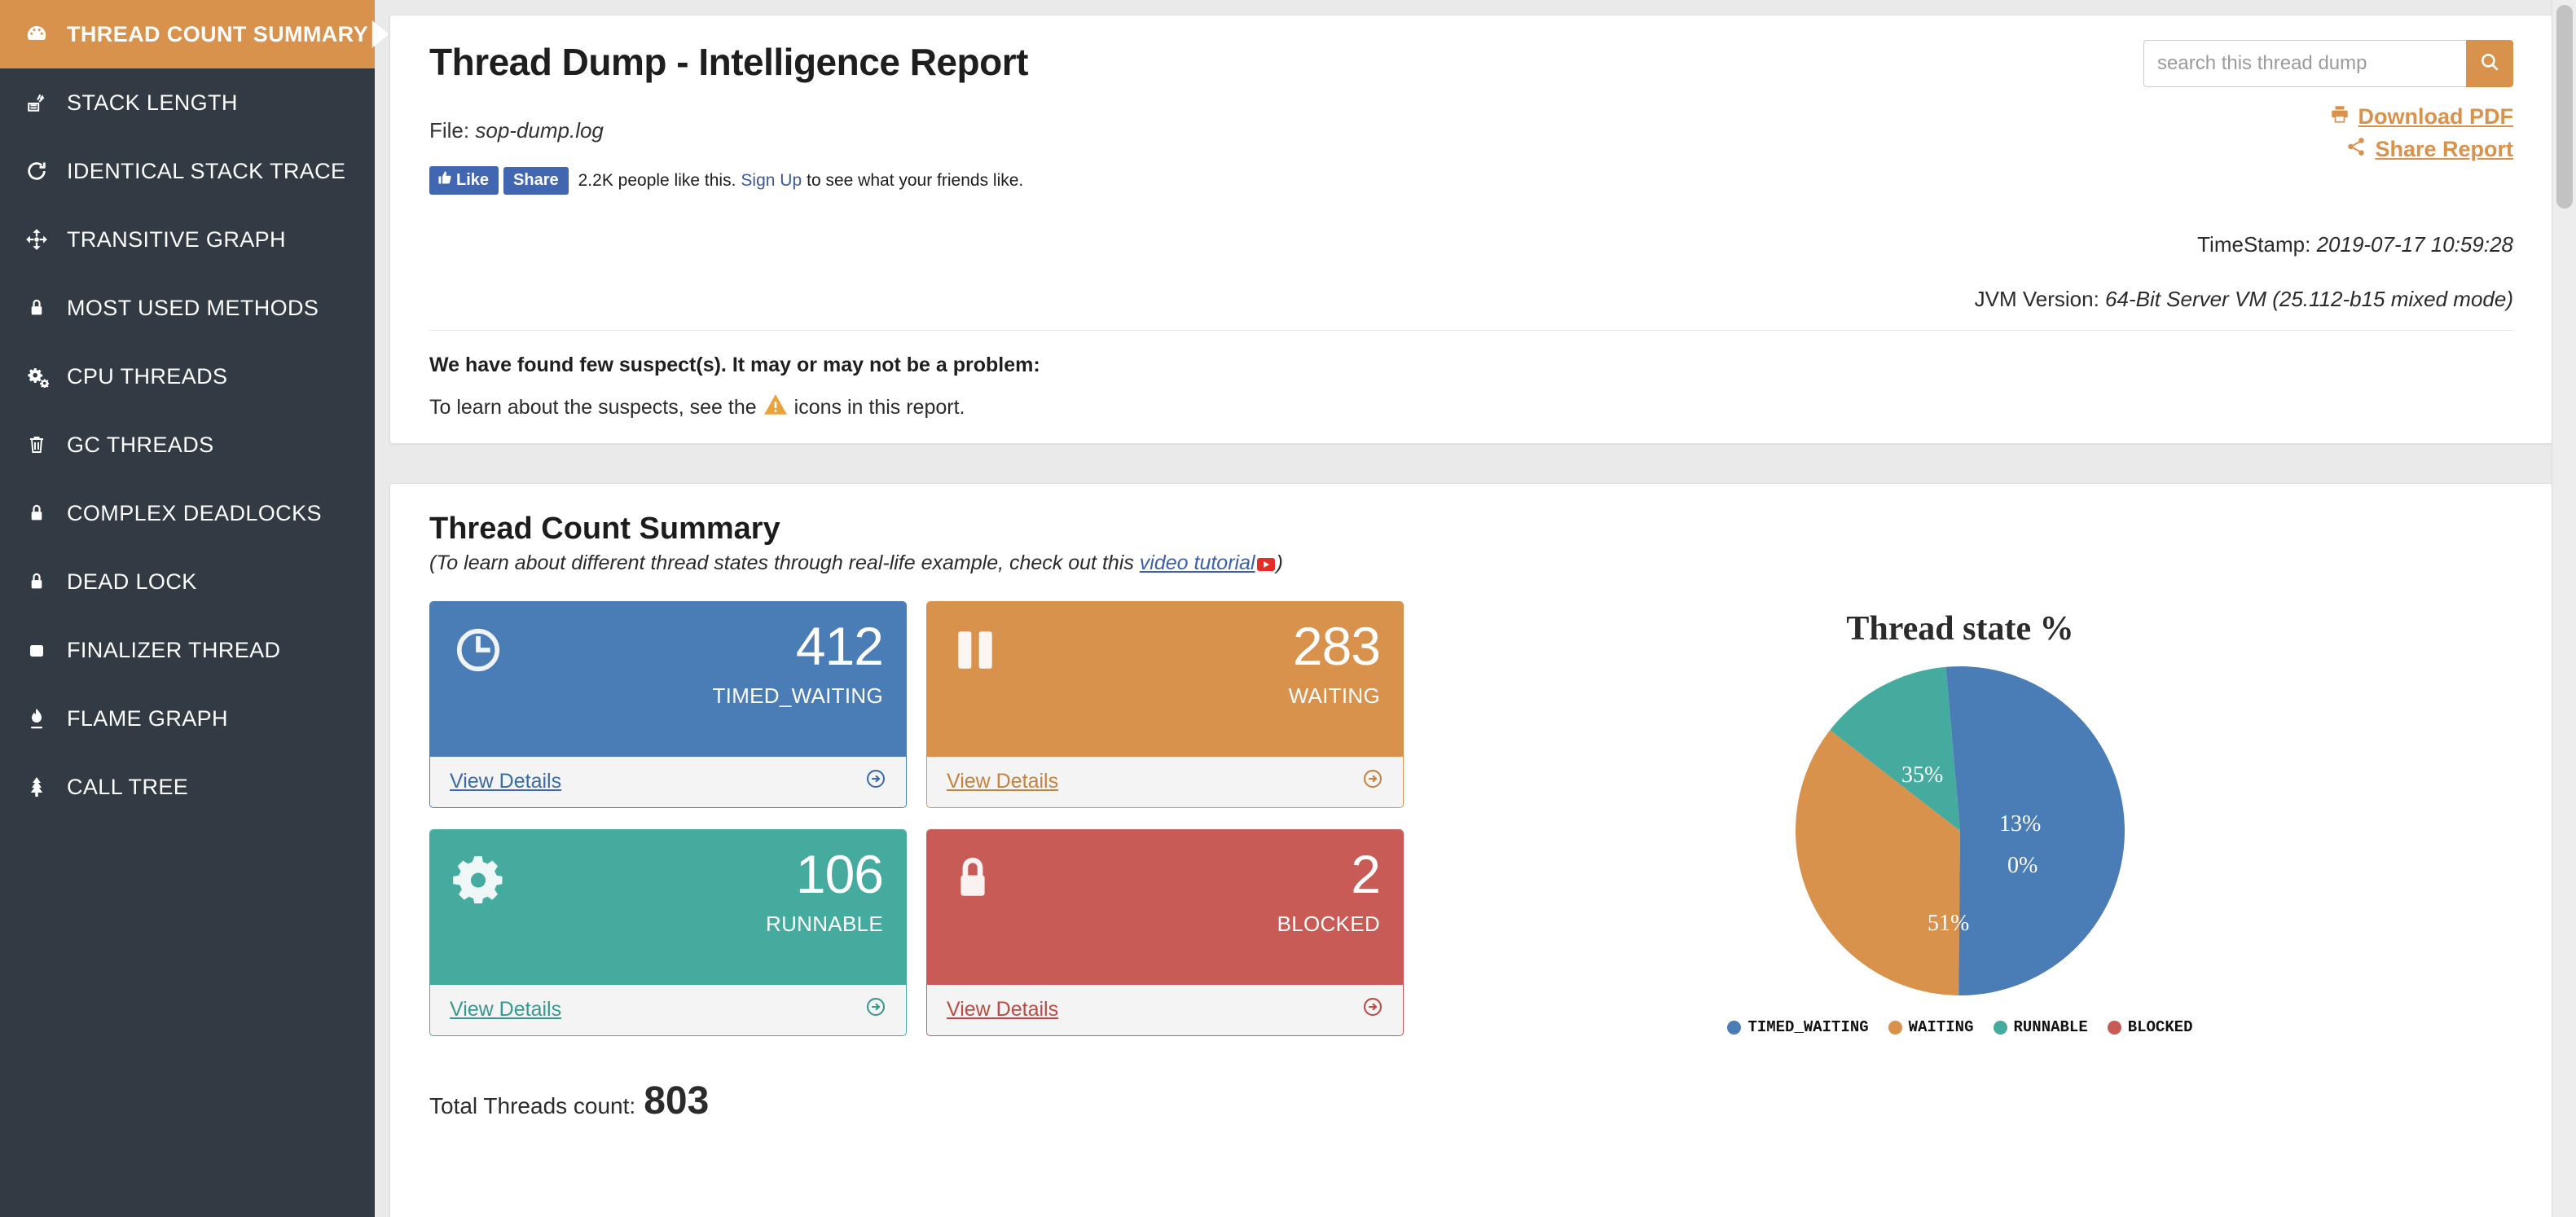 The height and width of the screenshot is (1217, 2576). I want to click on tree-icon, so click(37, 786).